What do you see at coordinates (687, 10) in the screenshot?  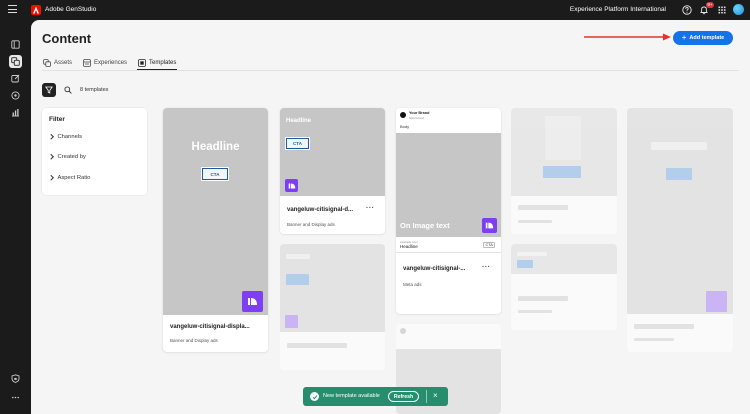 I see `help-icon` at bounding box center [687, 10].